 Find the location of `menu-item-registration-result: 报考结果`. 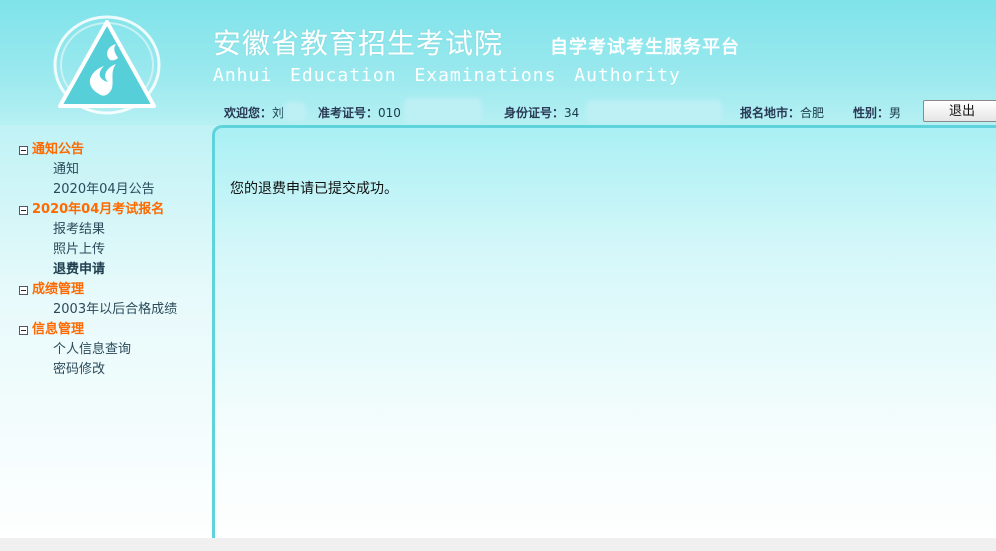

menu-item-registration-result: 报考结果 is located at coordinates (106, 230).